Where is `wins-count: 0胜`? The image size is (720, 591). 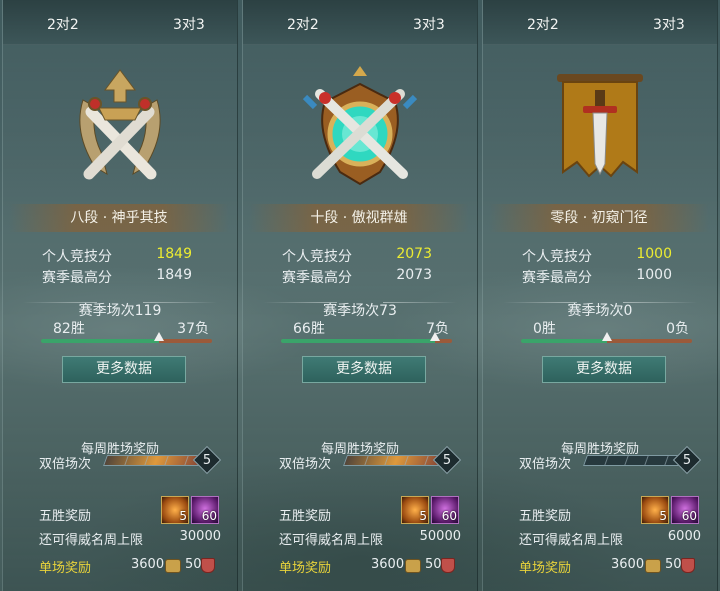
wins-count: 0胜 is located at coordinates (544, 329).